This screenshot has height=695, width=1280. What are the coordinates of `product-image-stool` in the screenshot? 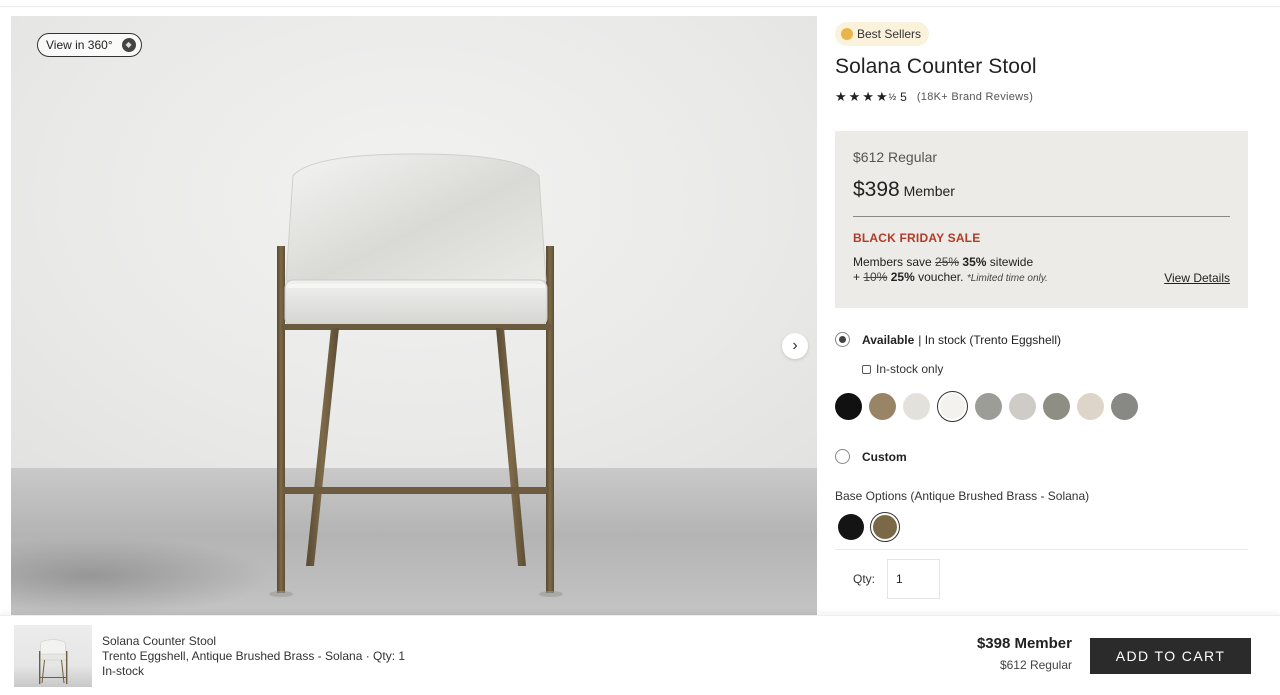 It's located at (416, 375).